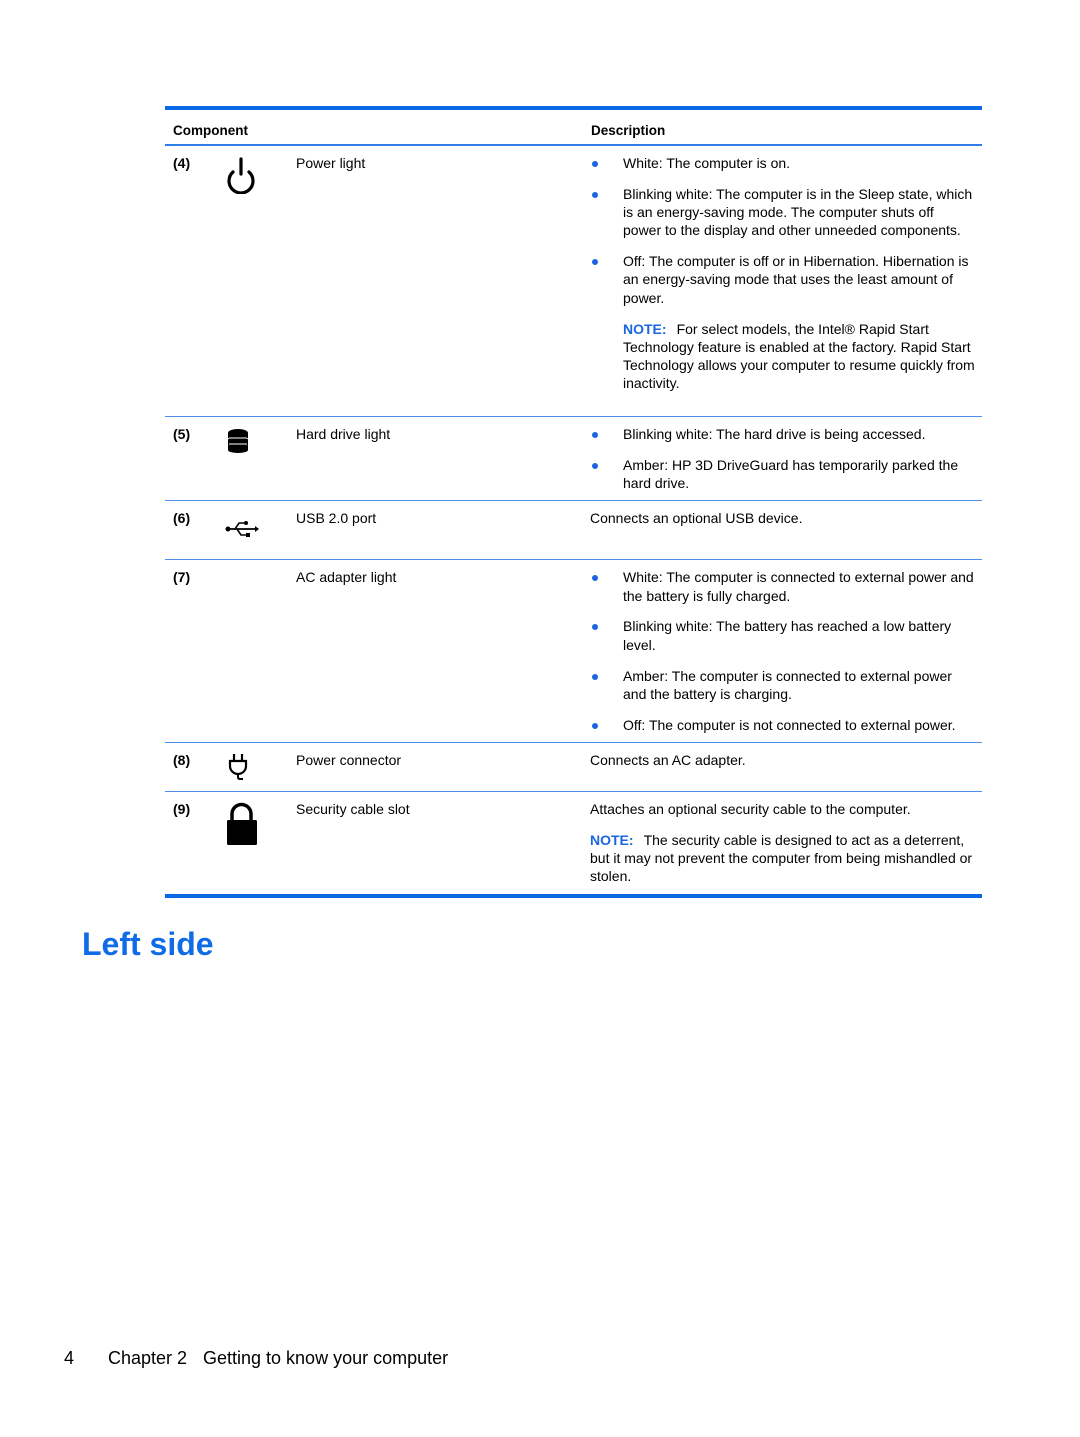 Image resolution: width=1080 pixels, height=1437 pixels. What do you see at coordinates (349, 759) in the screenshot?
I see `component-name: Power connector` at bounding box center [349, 759].